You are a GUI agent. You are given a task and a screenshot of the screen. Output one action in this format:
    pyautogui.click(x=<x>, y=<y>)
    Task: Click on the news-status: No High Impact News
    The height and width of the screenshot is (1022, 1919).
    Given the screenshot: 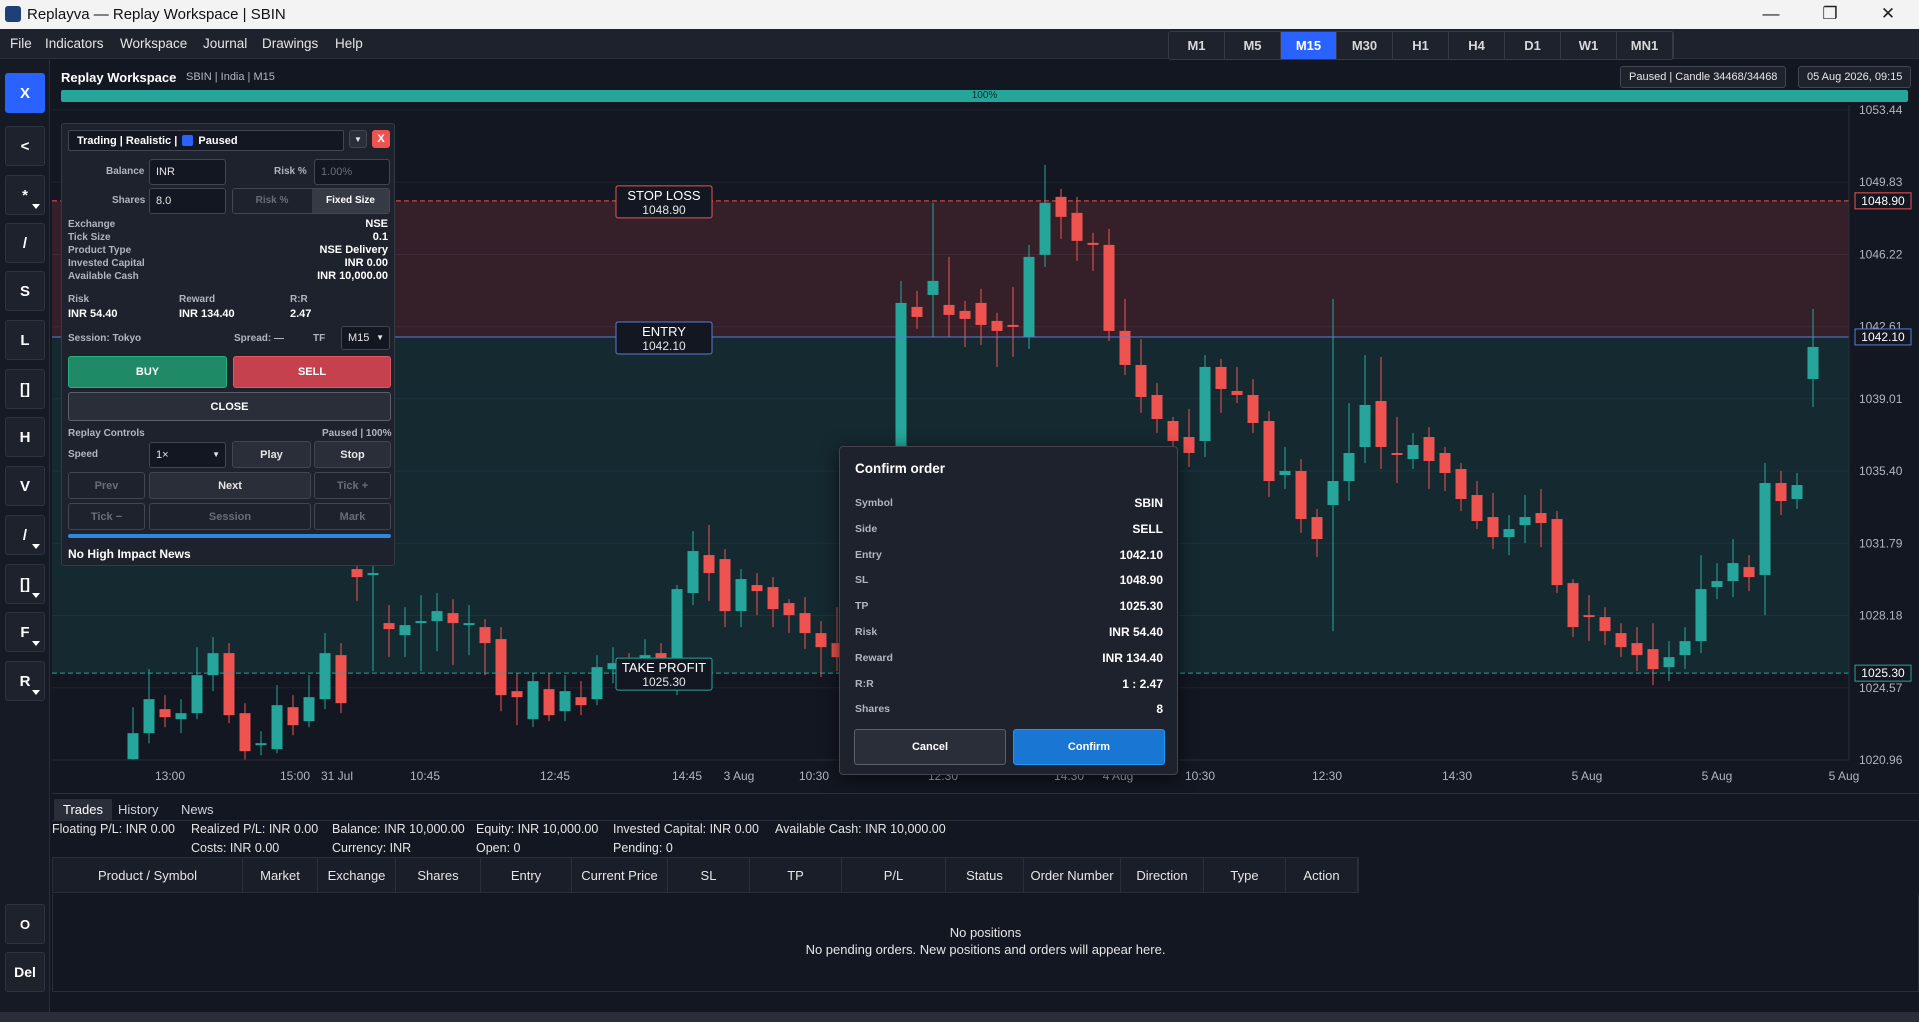 What is the action you would take?
    pyautogui.click(x=129, y=554)
    